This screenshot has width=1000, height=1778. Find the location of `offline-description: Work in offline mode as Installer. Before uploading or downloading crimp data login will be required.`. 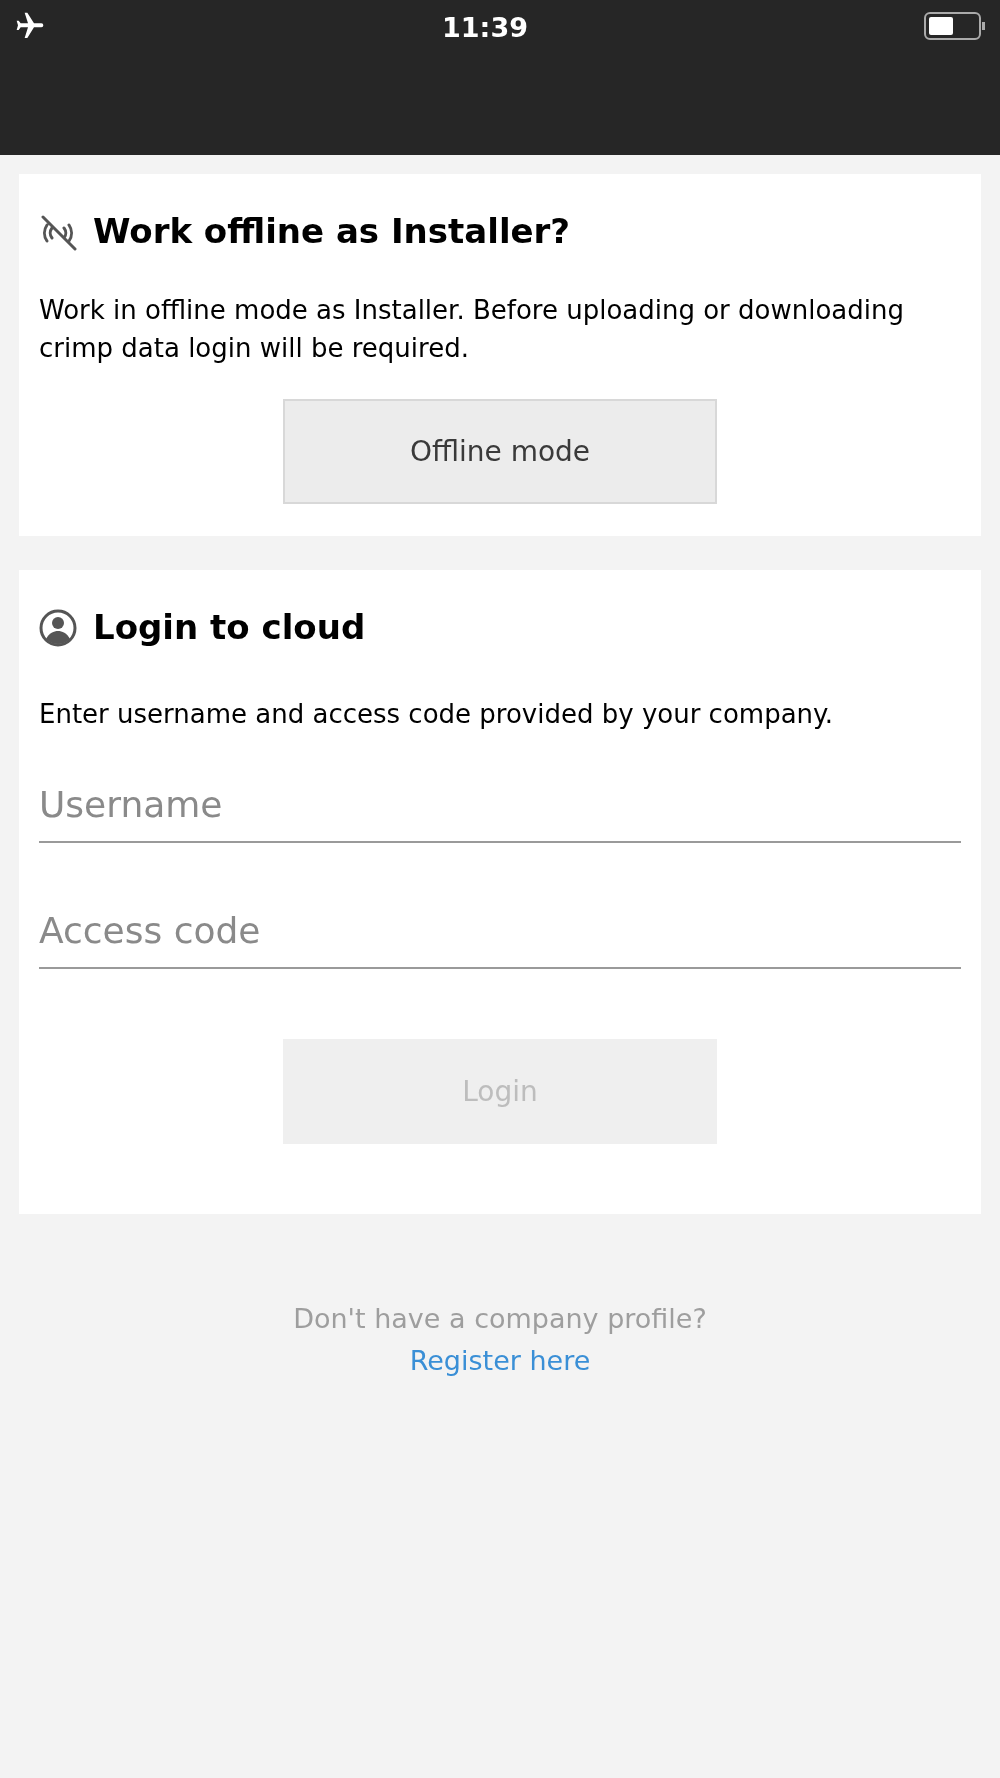

offline-description: Work in offline mode as Installer. Before uploading or downloading crimp data login will be required. is located at coordinates (472, 329).